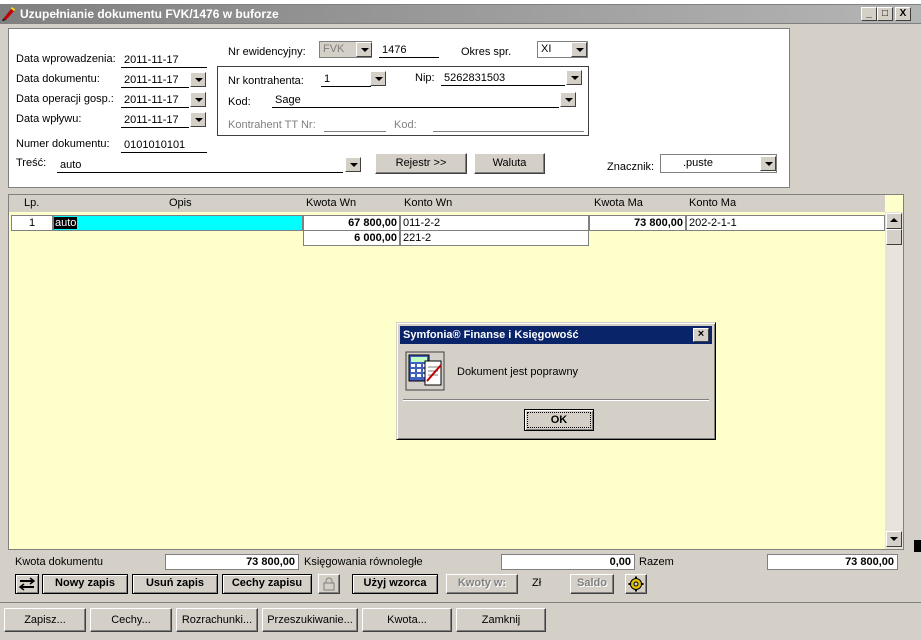  I want to click on arrows-icon, so click(27, 584).